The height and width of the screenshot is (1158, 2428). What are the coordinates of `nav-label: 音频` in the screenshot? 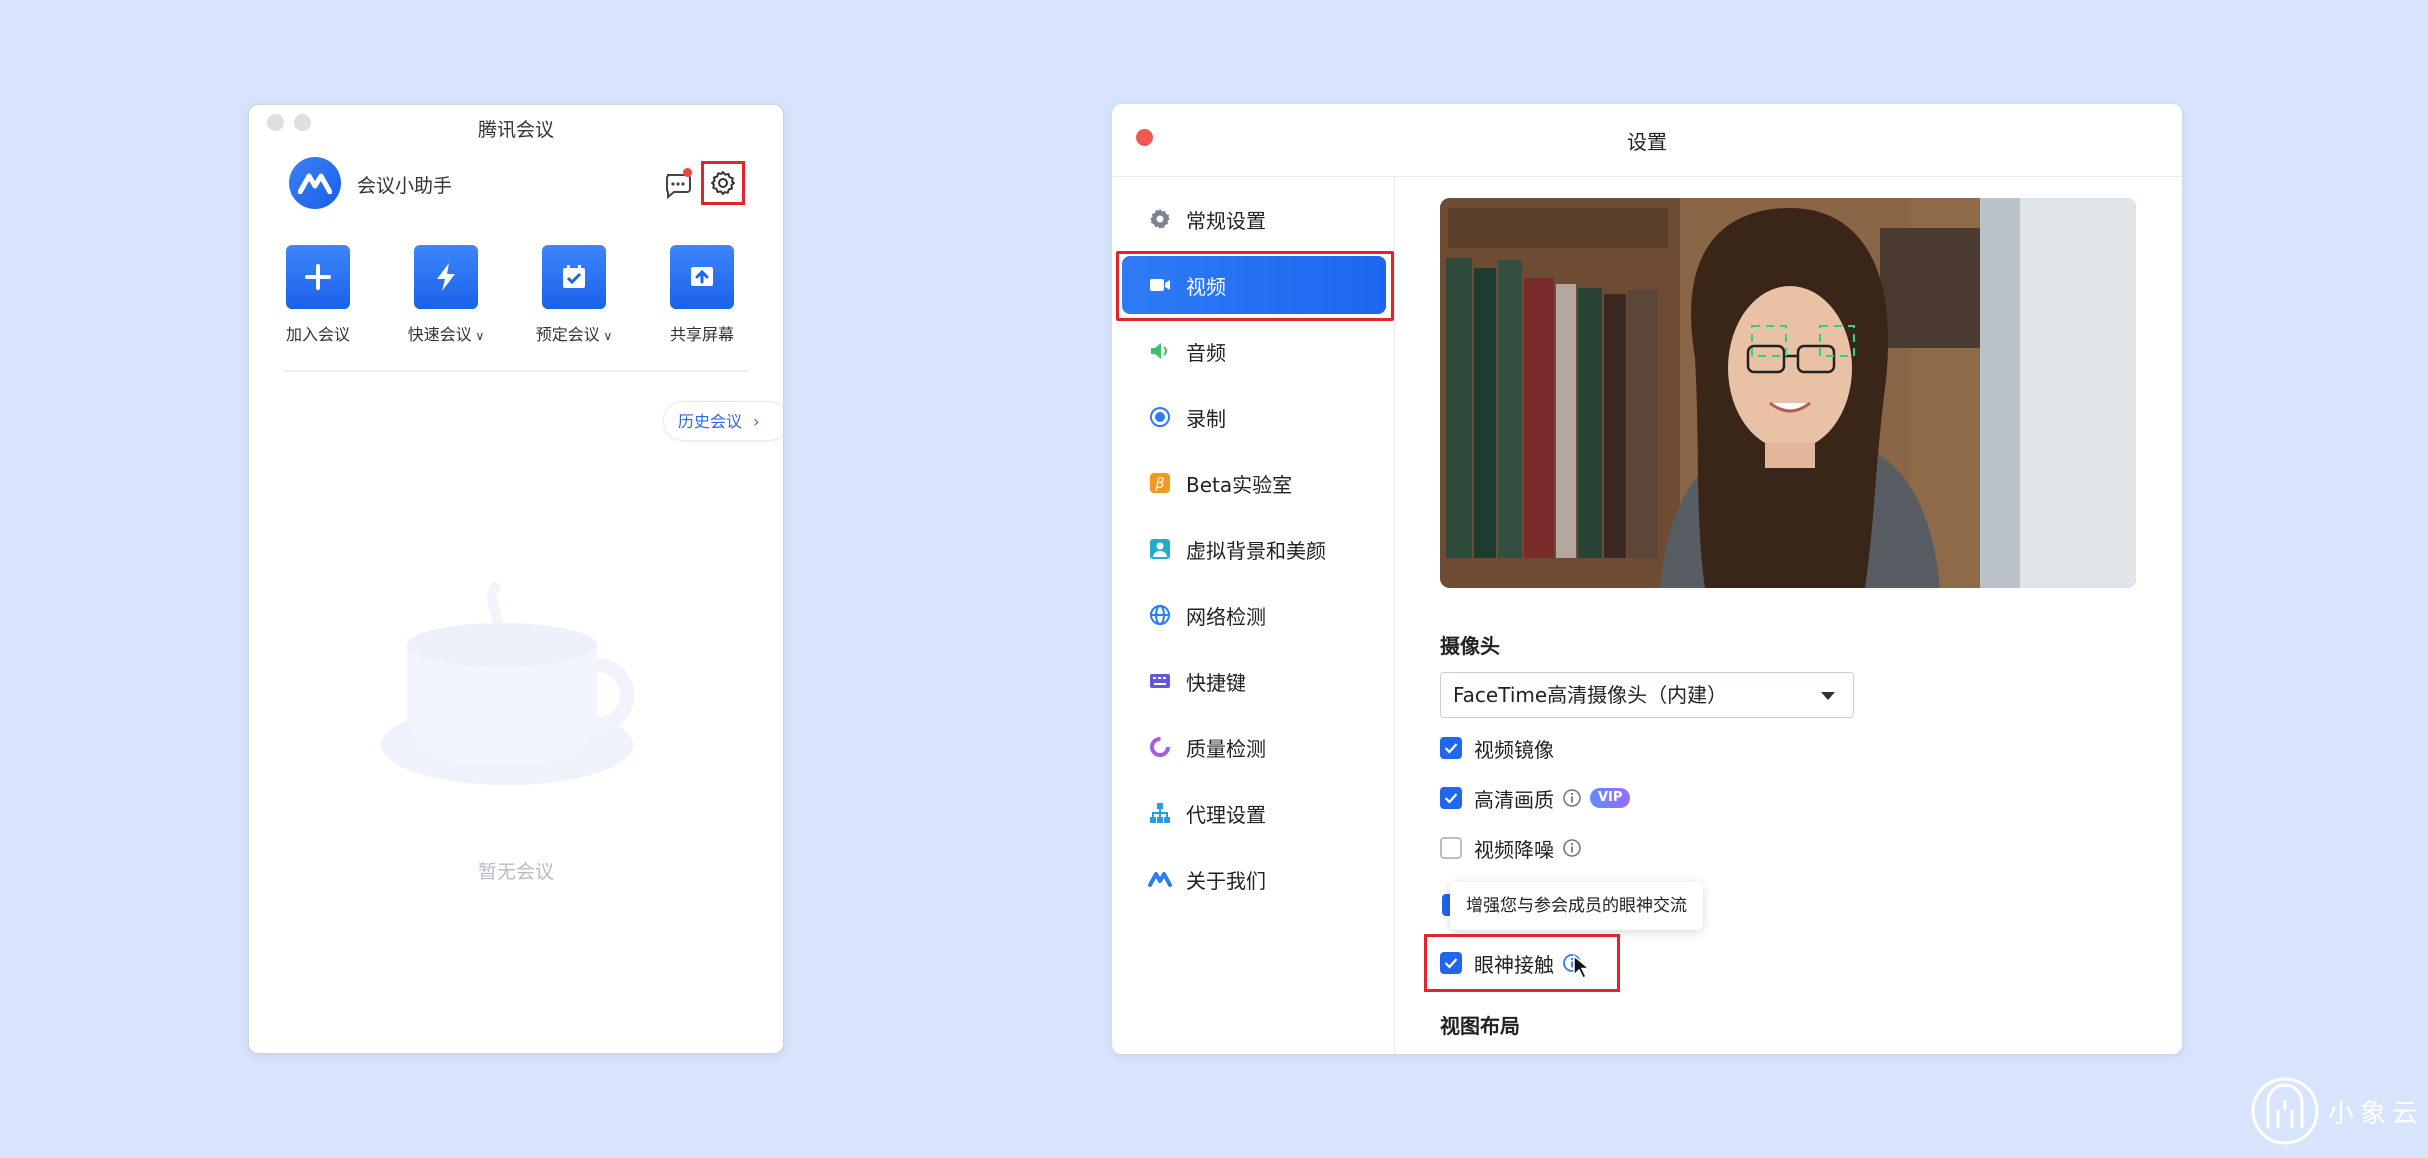 It's located at (1206, 352).